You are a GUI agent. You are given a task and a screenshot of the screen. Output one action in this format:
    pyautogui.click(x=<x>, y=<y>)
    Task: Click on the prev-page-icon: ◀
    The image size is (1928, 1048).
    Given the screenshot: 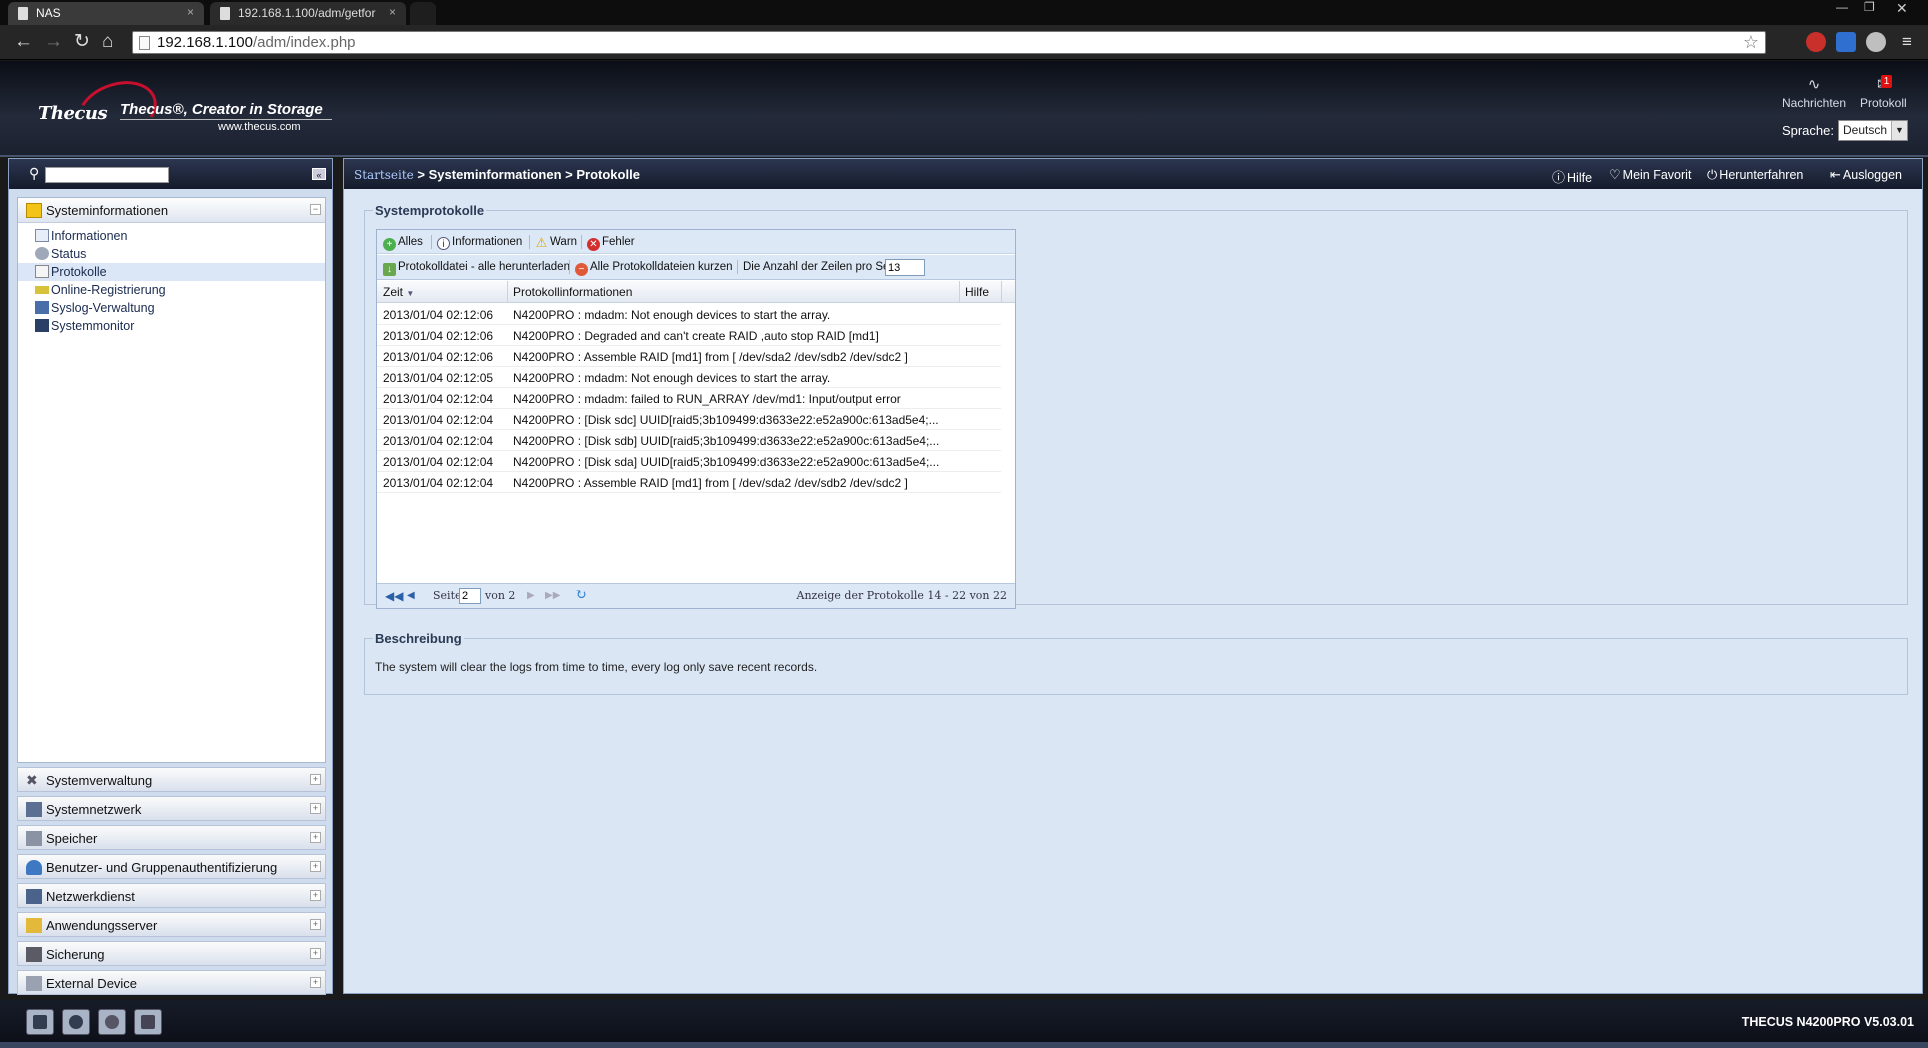 What is the action you would take?
    pyautogui.click(x=411, y=595)
    